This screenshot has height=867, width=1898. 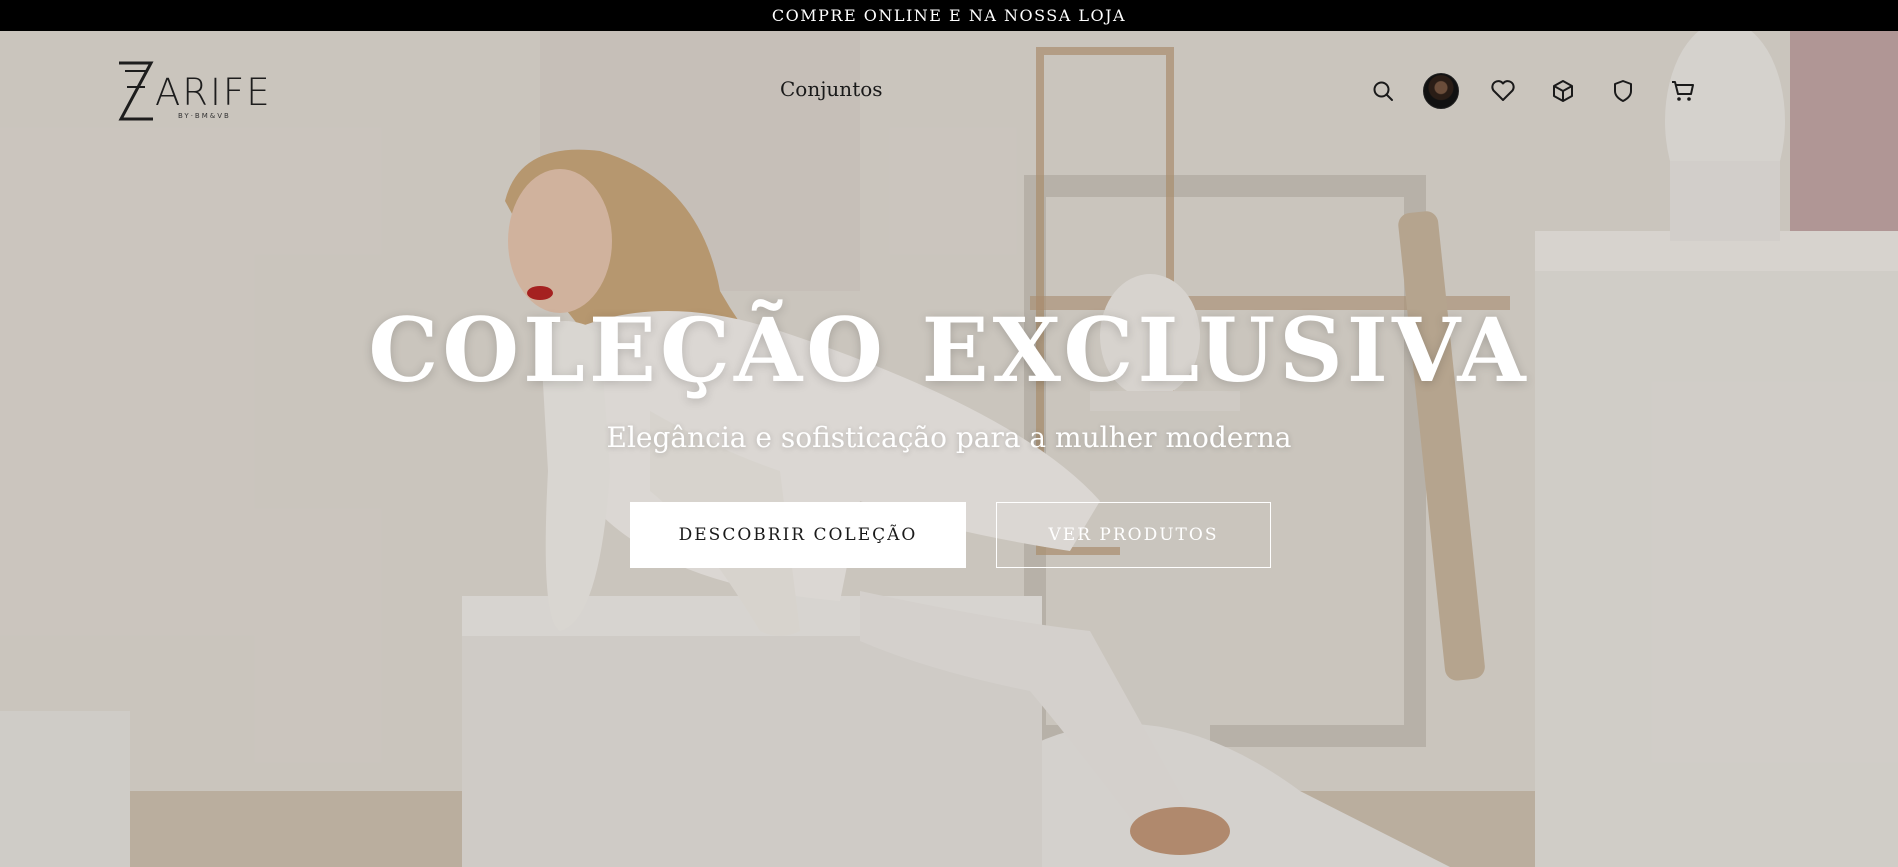 I want to click on header-icon-group, so click(x=1535, y=91).